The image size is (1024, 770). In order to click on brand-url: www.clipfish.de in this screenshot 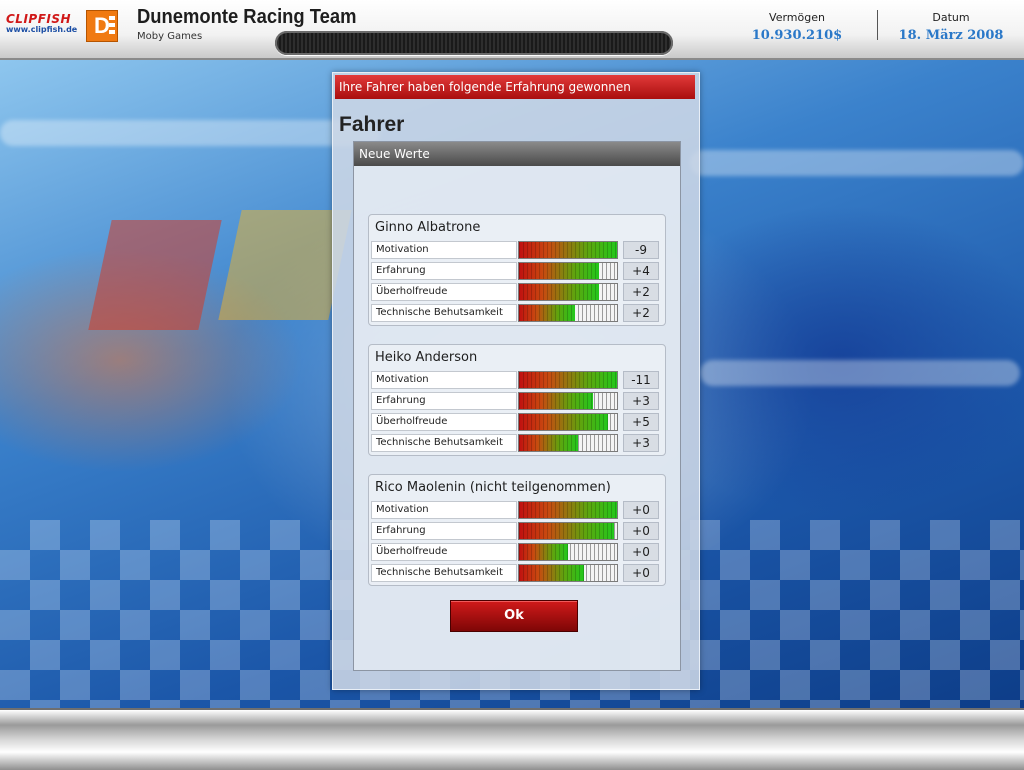, I will do `click(42, 29)`.